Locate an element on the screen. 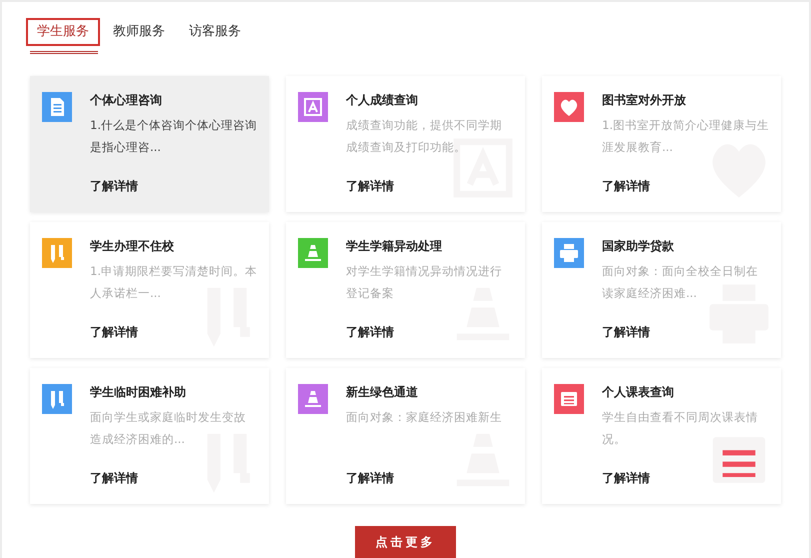 Image resolution: width=811 pixels, height=558 pixels. card-title: 图书室对外开放 is located at coordinates (644, 100).